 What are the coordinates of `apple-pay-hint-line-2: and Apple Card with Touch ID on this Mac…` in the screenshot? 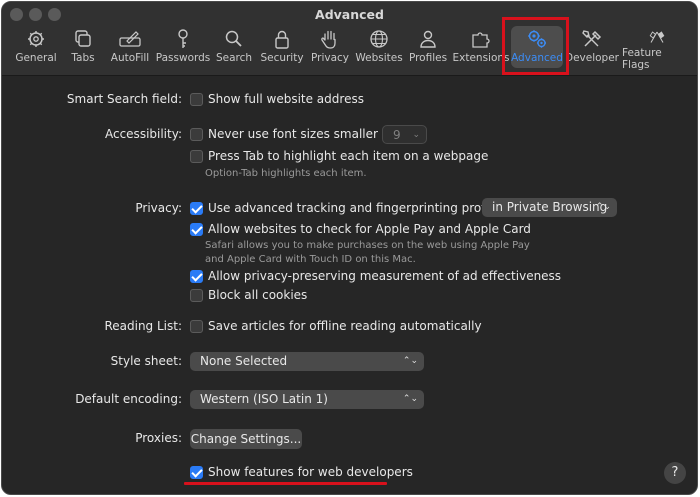 It's located at (310, 259).